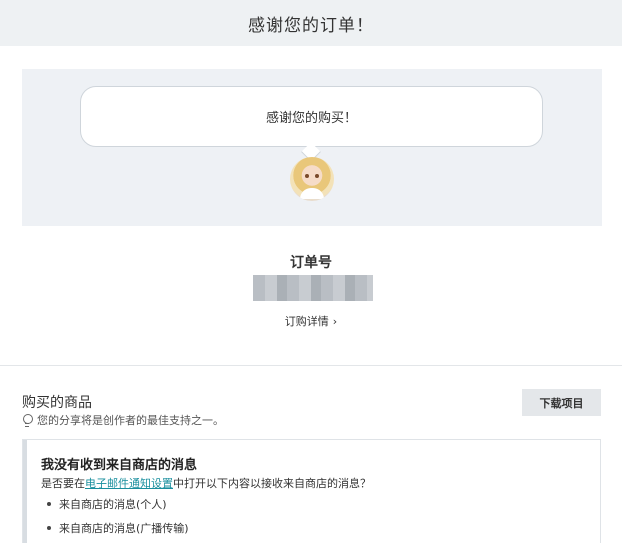 This screenshot has width=622, height=543. Describe the element at coordinates (313, 288) in the screenshot. I see `order-number-value` at that location.